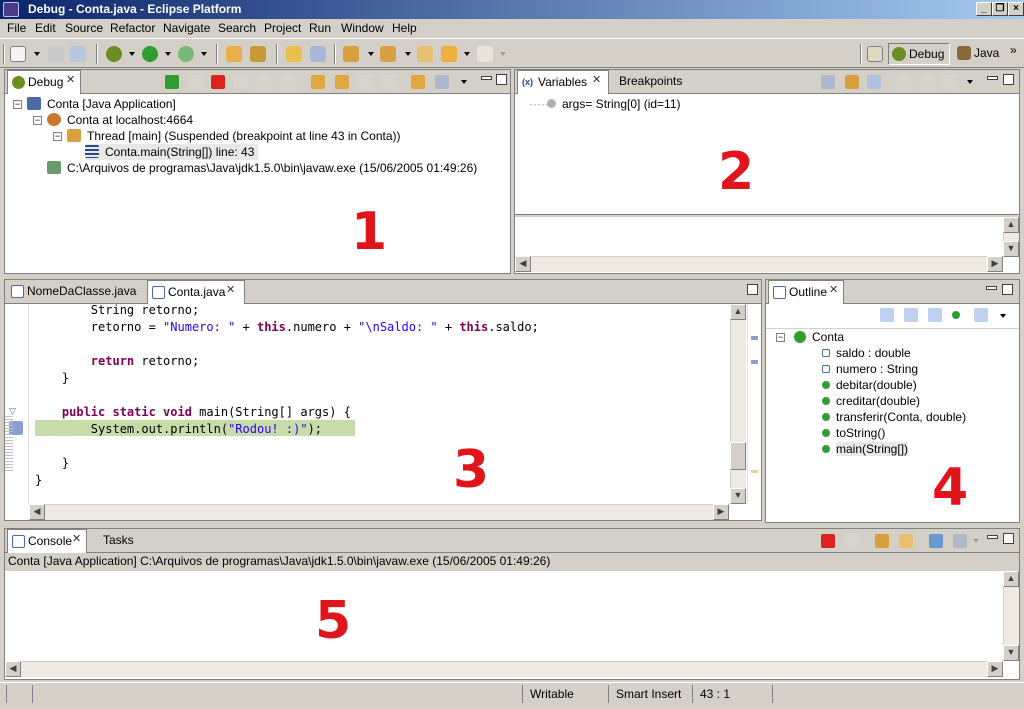 This screenshot has height=709, width=1024. Describe the element at coordinates (866, 353) in the screenshot. I see `outline-member: saldo : double` at that location.